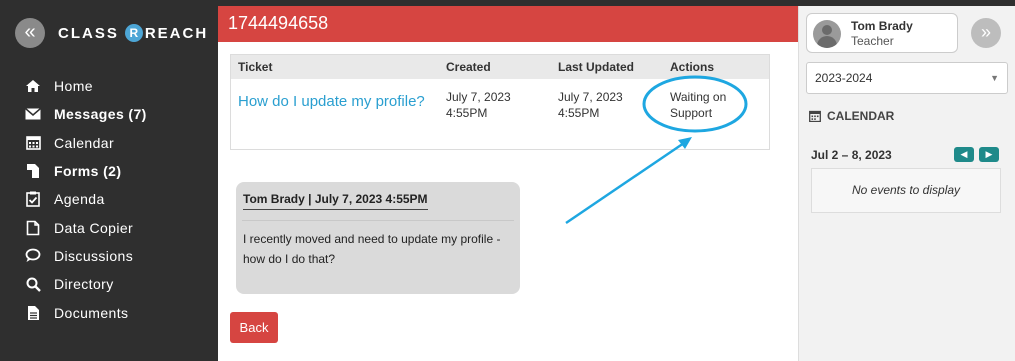 The height and width of the screenshot is (361, 1015). I want to click on message-header: Tom Brady | July 7, 2023 4:55PM, so click(335, 201).